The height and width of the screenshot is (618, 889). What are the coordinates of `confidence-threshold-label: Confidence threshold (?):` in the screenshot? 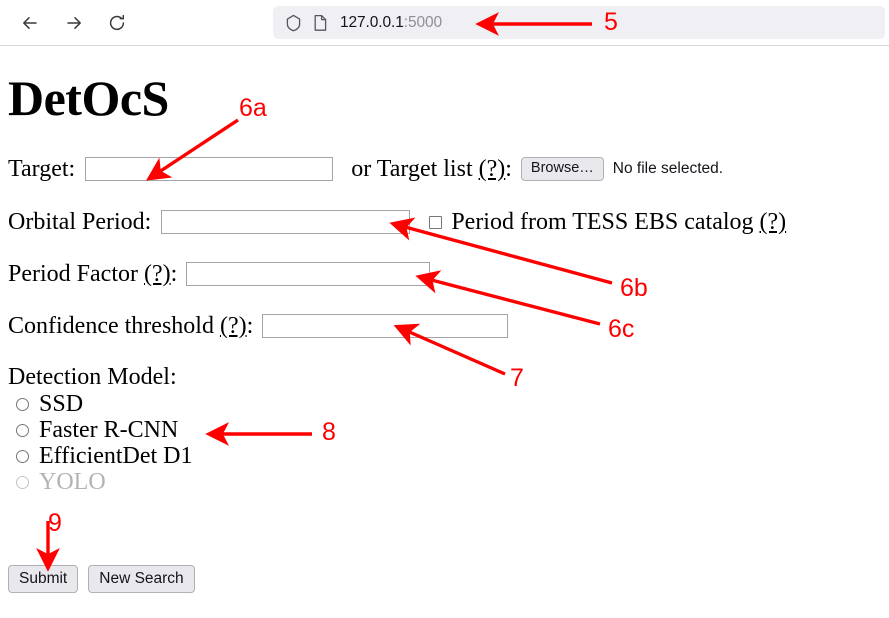 It's located at (130, 326).